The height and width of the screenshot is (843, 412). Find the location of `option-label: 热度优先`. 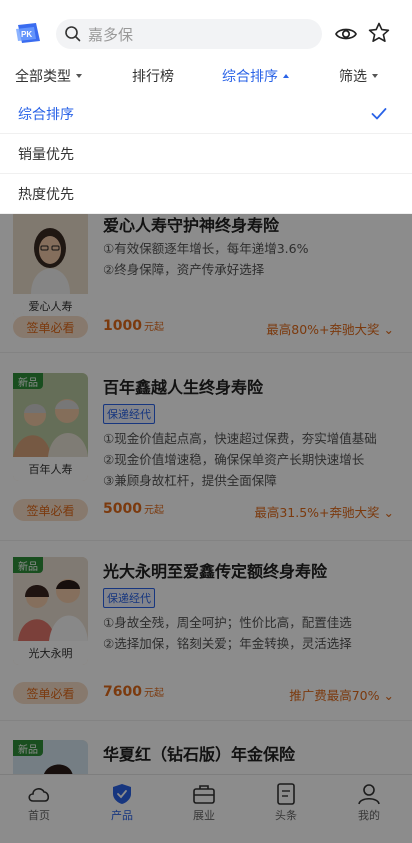

option-label: 热度优先 is located at coordinates (46, 194).